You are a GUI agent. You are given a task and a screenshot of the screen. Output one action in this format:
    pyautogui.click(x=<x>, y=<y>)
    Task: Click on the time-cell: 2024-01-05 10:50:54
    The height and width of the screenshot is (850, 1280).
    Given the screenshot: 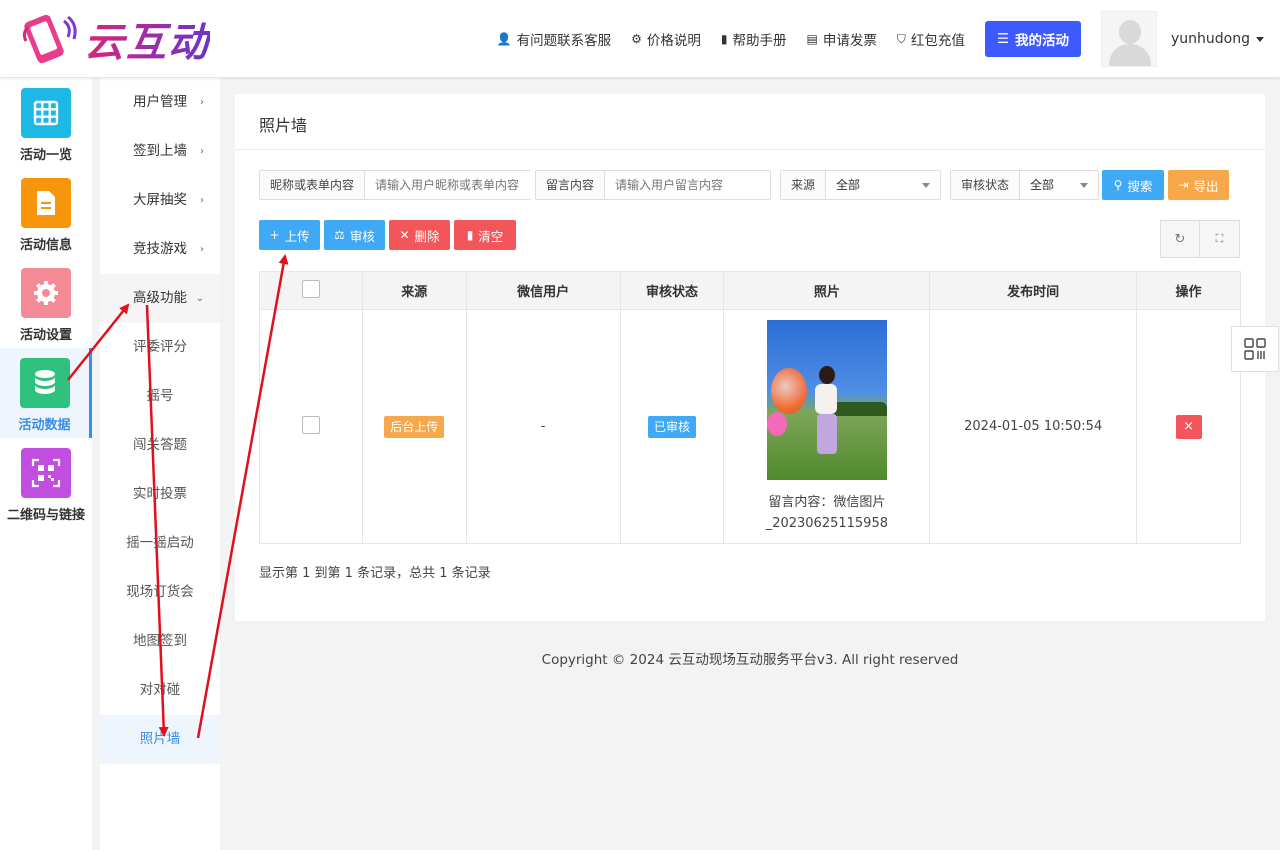 What is the action you would take?
    pyautogui.click(x=1033, y=426)
    